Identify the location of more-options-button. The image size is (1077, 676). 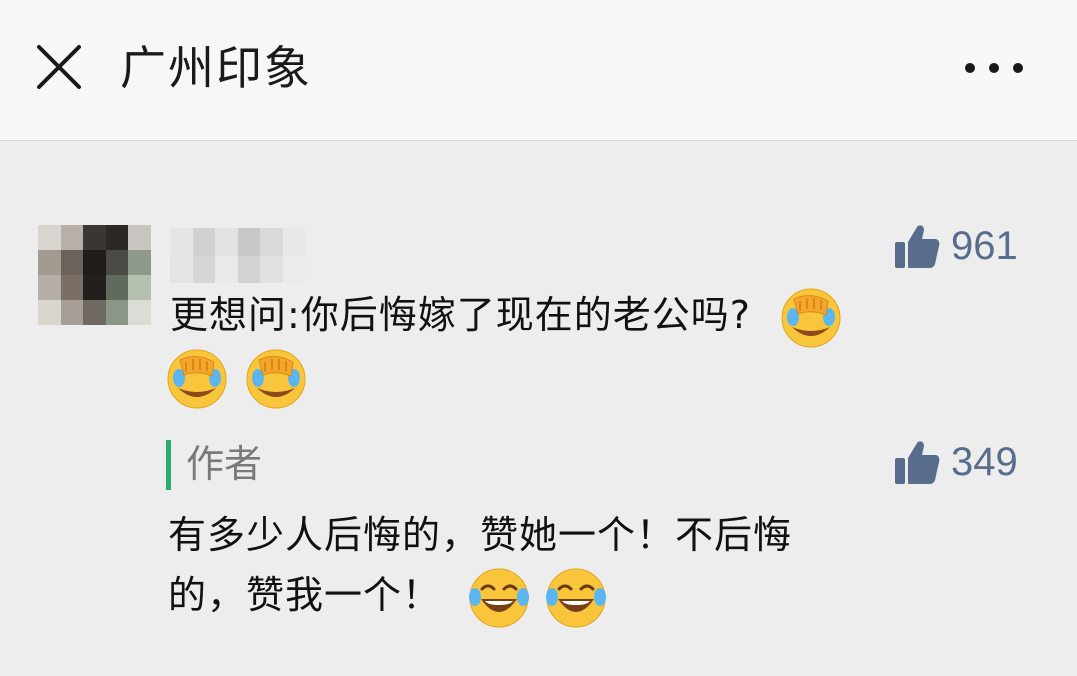
(994, 68).